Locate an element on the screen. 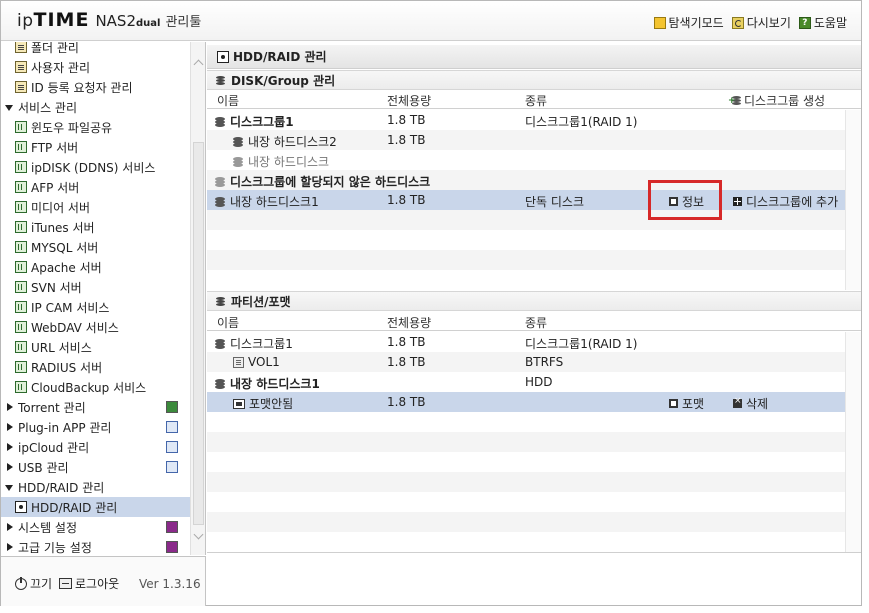 This screenshot has width=869, height=613. help-link: ? 도움말 is located at coordinates (822, 22).